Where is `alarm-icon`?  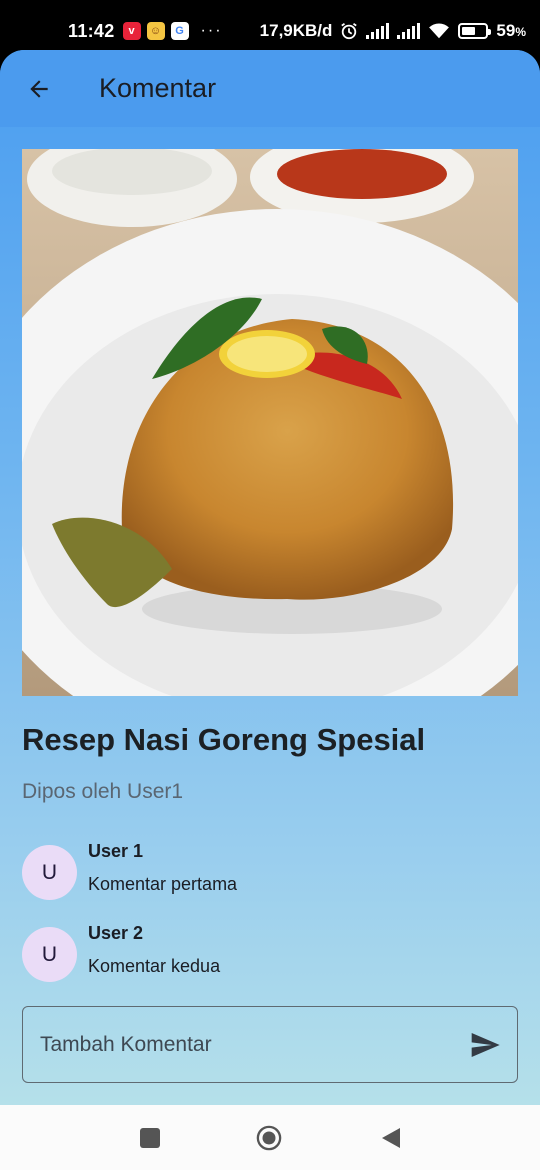 alarm-icon is located at coordinates (349, 31).